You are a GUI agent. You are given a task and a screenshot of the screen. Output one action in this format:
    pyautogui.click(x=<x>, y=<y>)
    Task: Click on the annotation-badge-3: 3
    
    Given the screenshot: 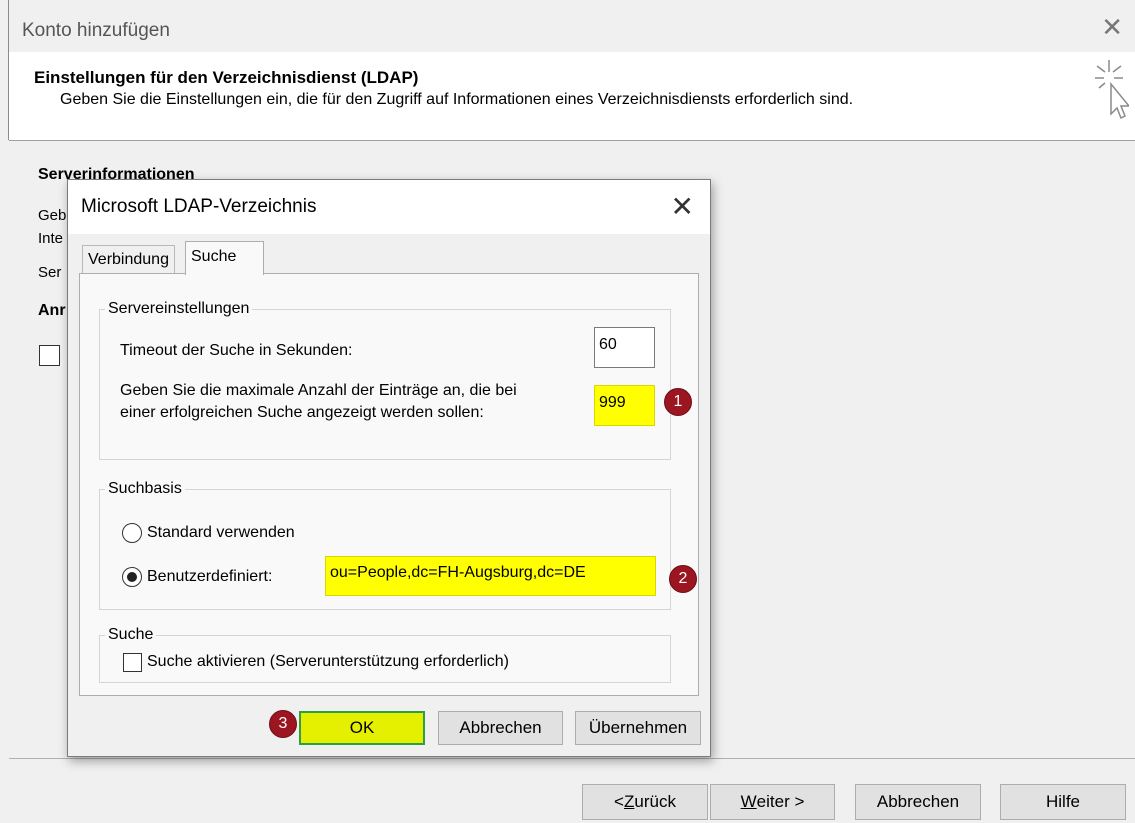 What is the action you would take?
    pyautogui.click(x=283, y=724)
    